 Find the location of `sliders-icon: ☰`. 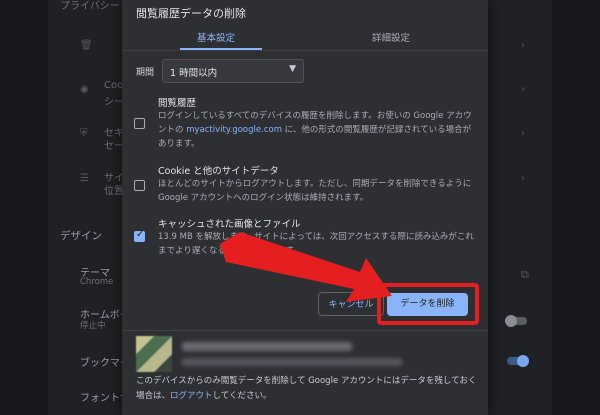

sliders-icon: ☰ is located at coordinates (84, 178).